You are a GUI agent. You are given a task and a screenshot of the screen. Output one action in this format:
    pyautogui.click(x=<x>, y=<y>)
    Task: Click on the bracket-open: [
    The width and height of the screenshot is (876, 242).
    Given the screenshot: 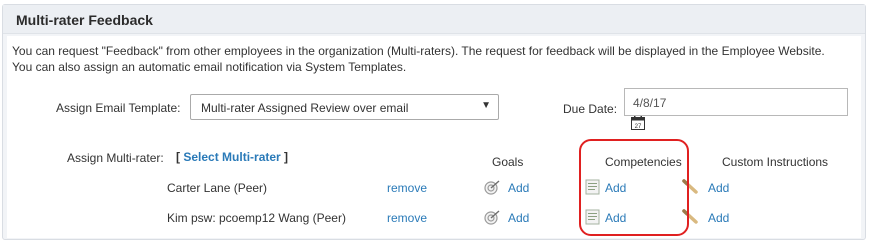 What is the action you would take?
    pyautogui.click(x=178, y=157)
    